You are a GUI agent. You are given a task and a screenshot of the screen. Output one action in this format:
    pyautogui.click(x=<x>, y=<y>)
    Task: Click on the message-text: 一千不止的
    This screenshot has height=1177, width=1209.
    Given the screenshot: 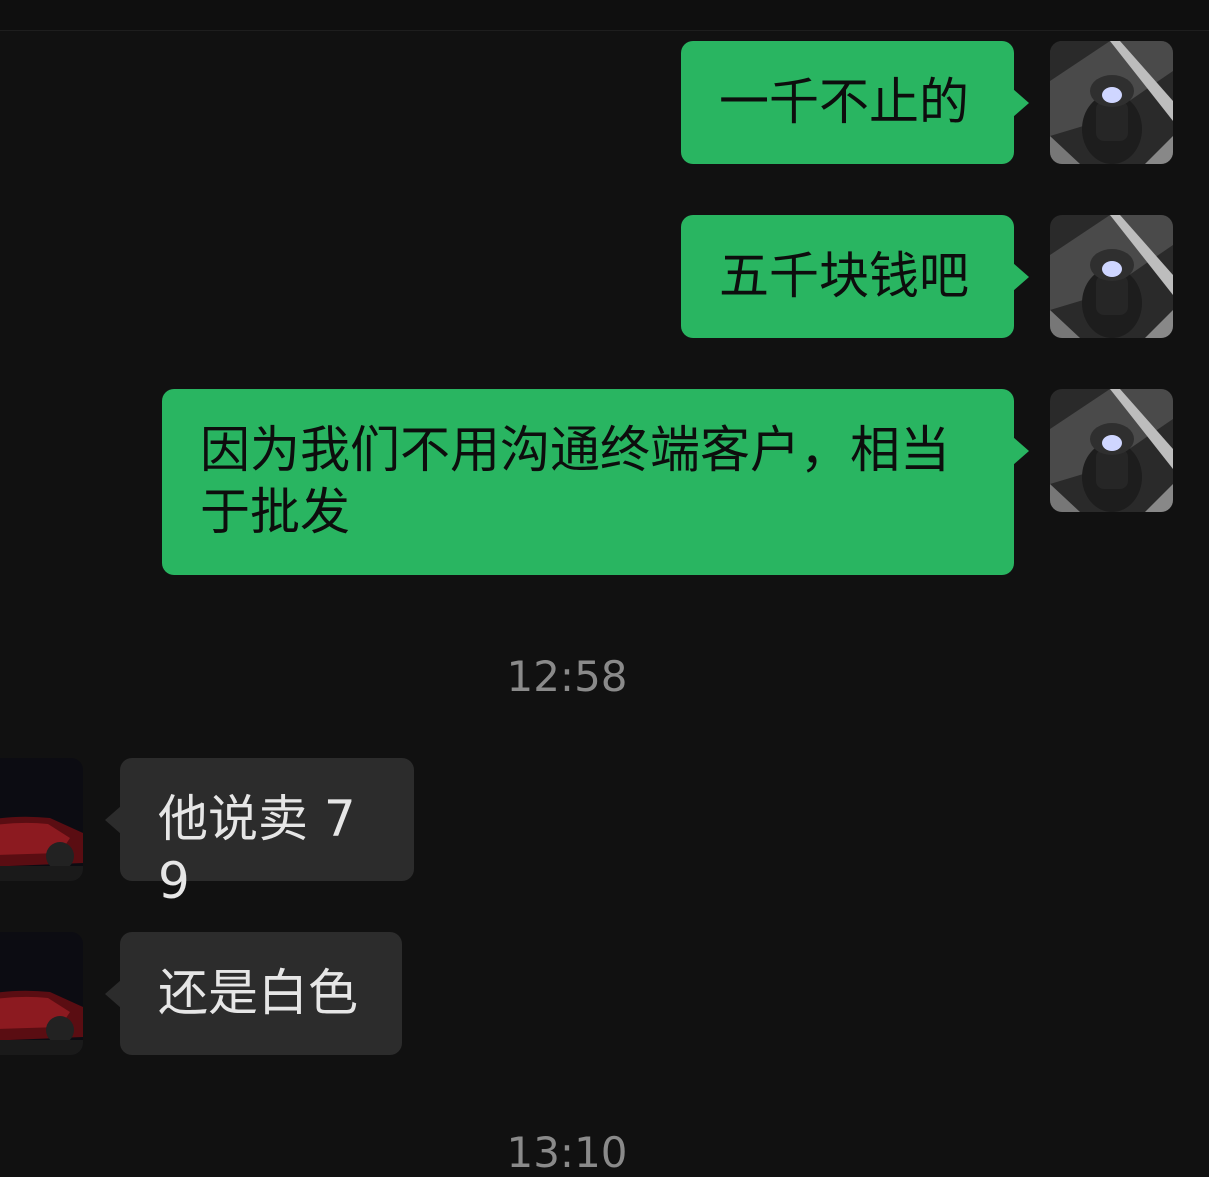 What is the action you would take?
    pyautogui.click(x=844, y=102)
    